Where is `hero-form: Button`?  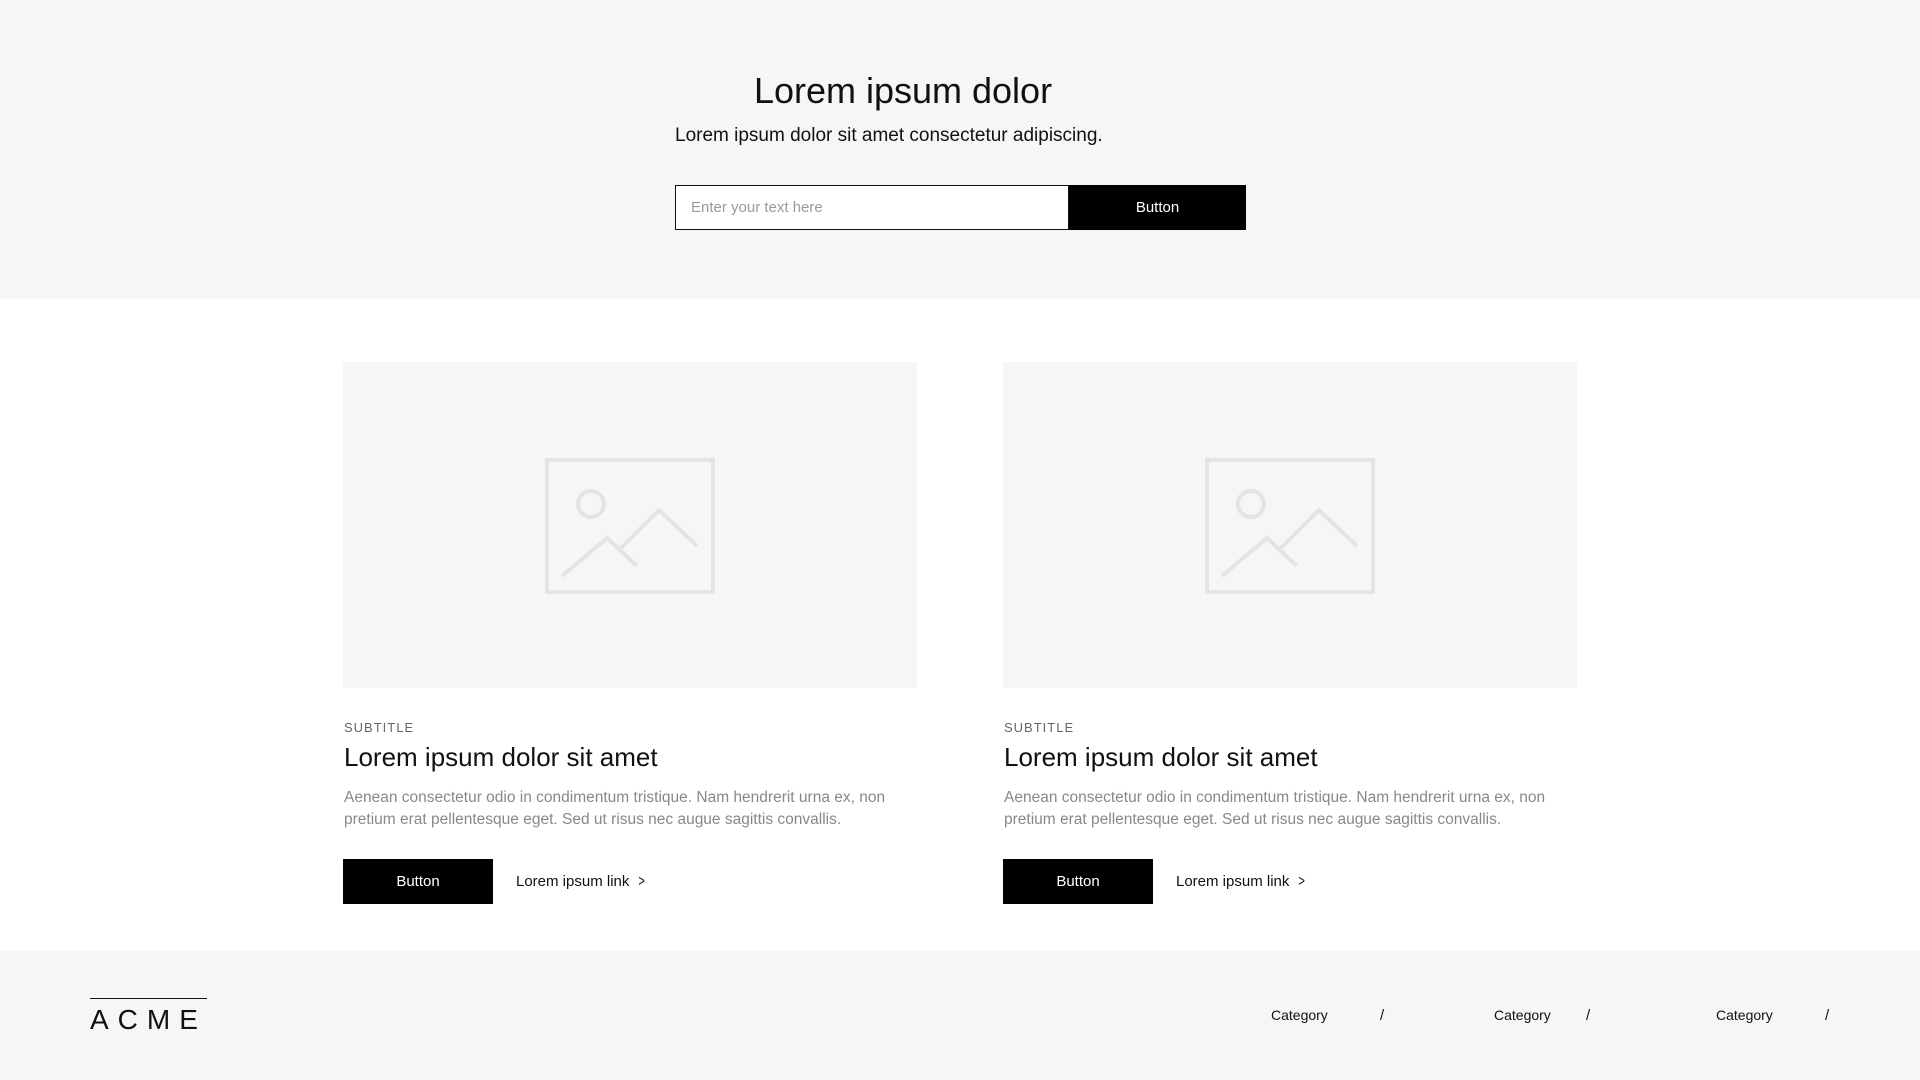
hero-form: Button is located at coordinates (960, 207).